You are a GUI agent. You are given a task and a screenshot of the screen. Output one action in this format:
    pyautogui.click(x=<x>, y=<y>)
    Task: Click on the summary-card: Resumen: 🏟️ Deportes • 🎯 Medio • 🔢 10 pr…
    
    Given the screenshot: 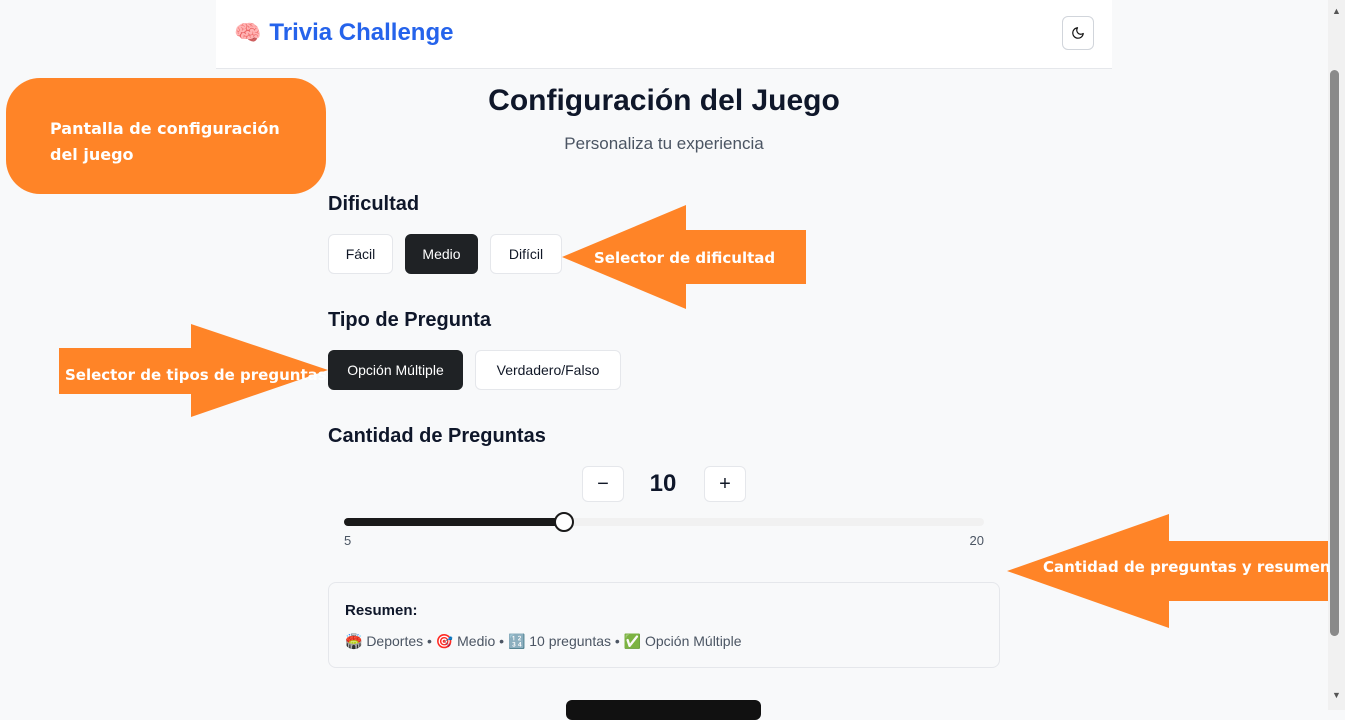 What is the action you would take?
    pyautogui.click(x=664, y=625)
    